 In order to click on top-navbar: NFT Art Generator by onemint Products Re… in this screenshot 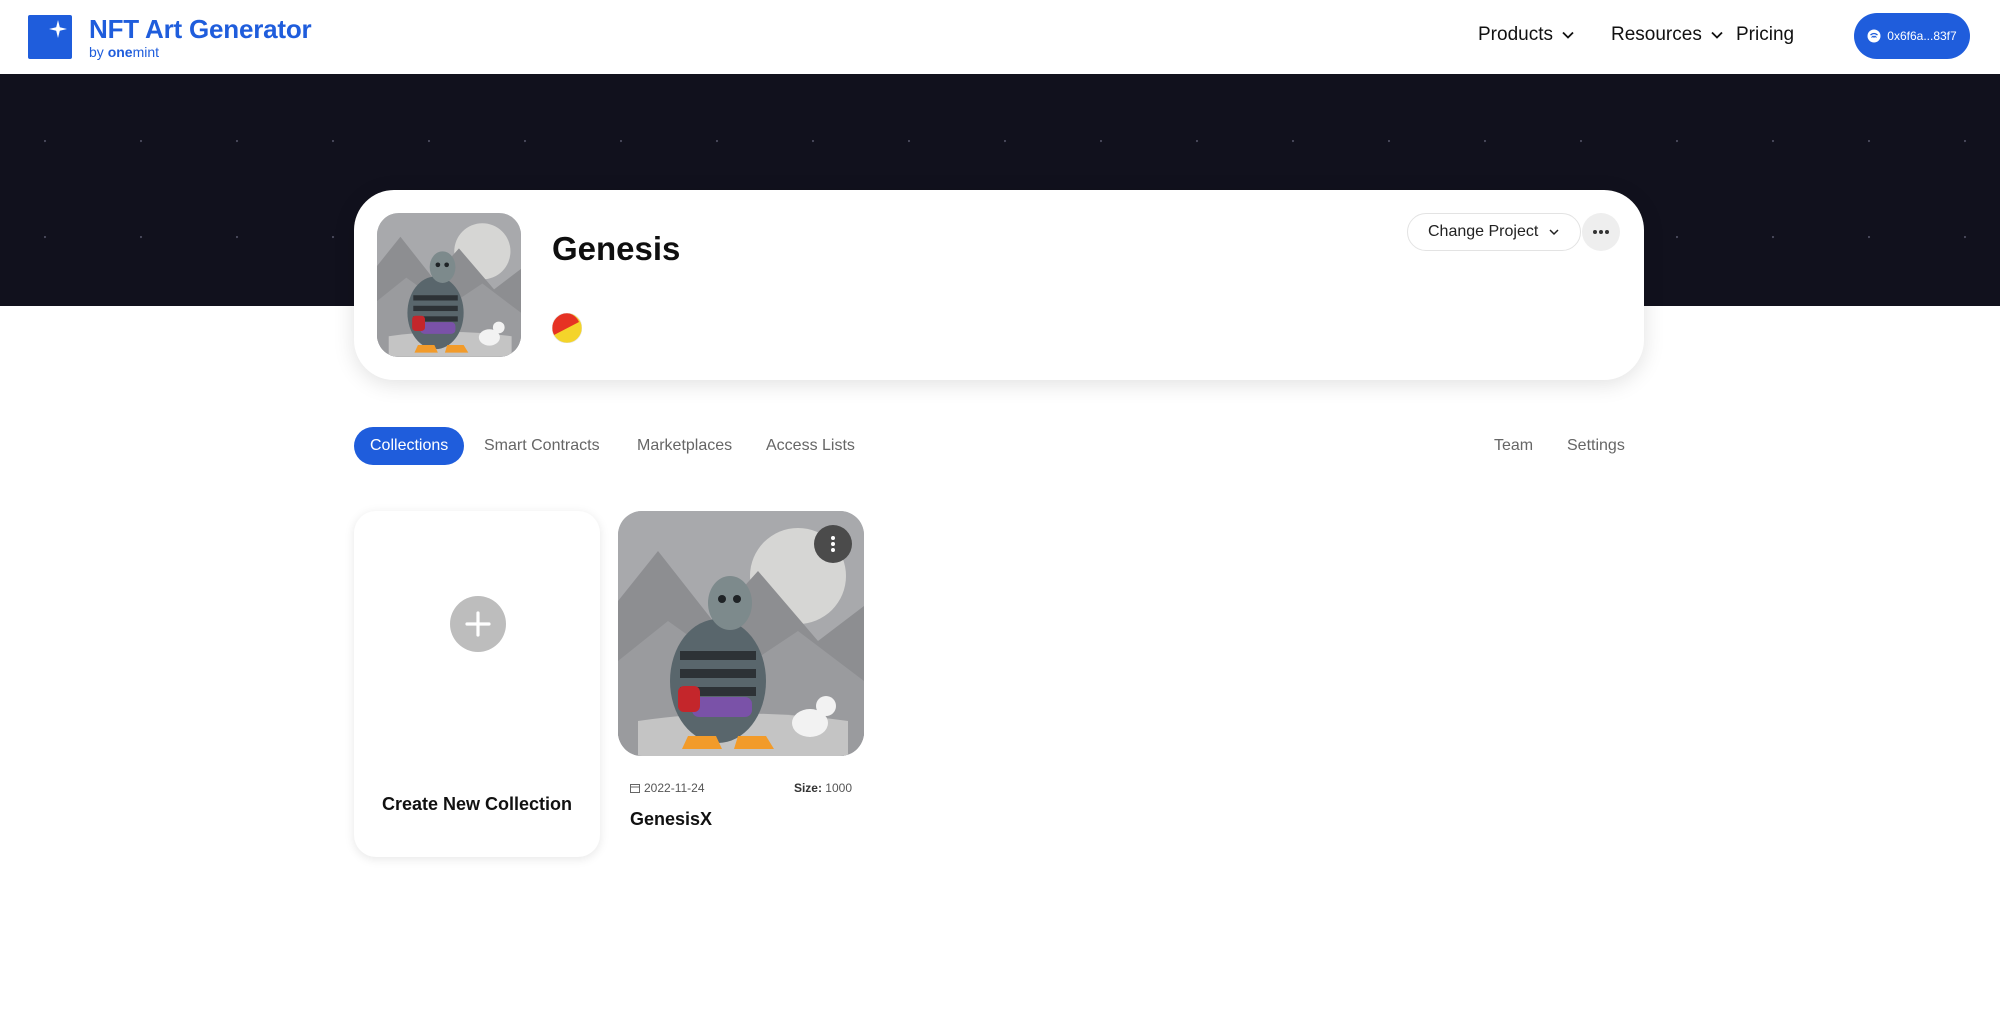, I will do `click(1000, 37)`.